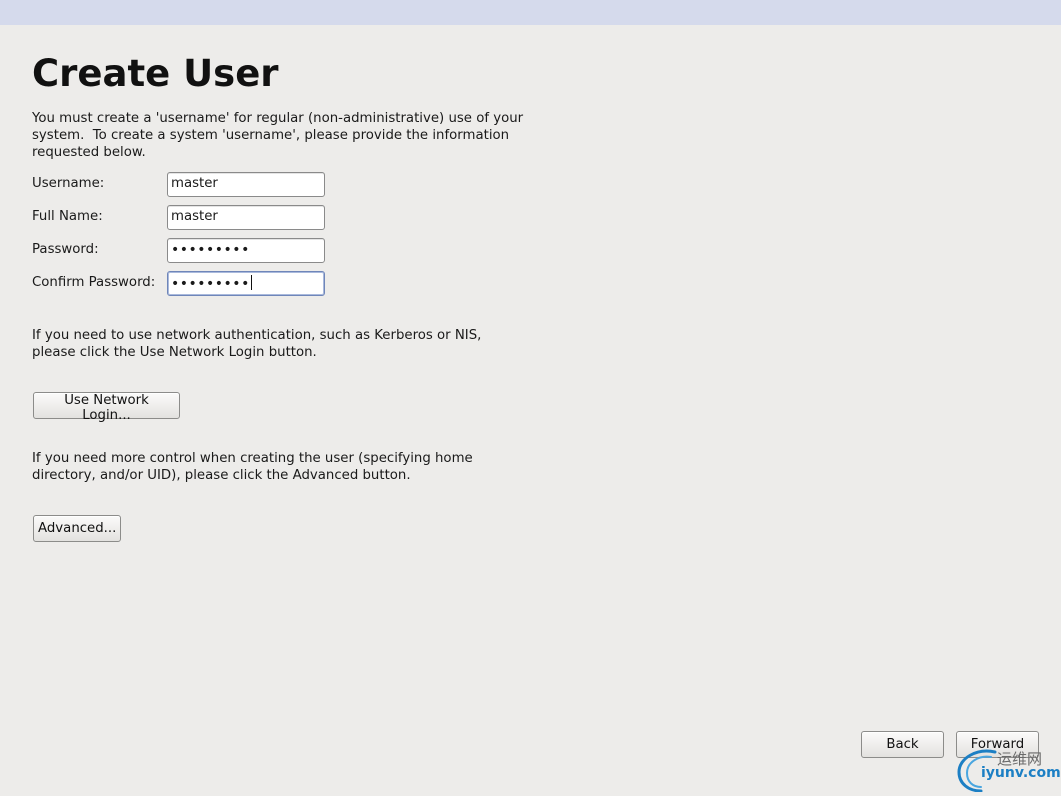 The height and width of the screenshot is (796, 1061). What do you see at coordinates (194, 216) in the screenshot?
I see `full-name-value: master` at bounding box center [194, 216].